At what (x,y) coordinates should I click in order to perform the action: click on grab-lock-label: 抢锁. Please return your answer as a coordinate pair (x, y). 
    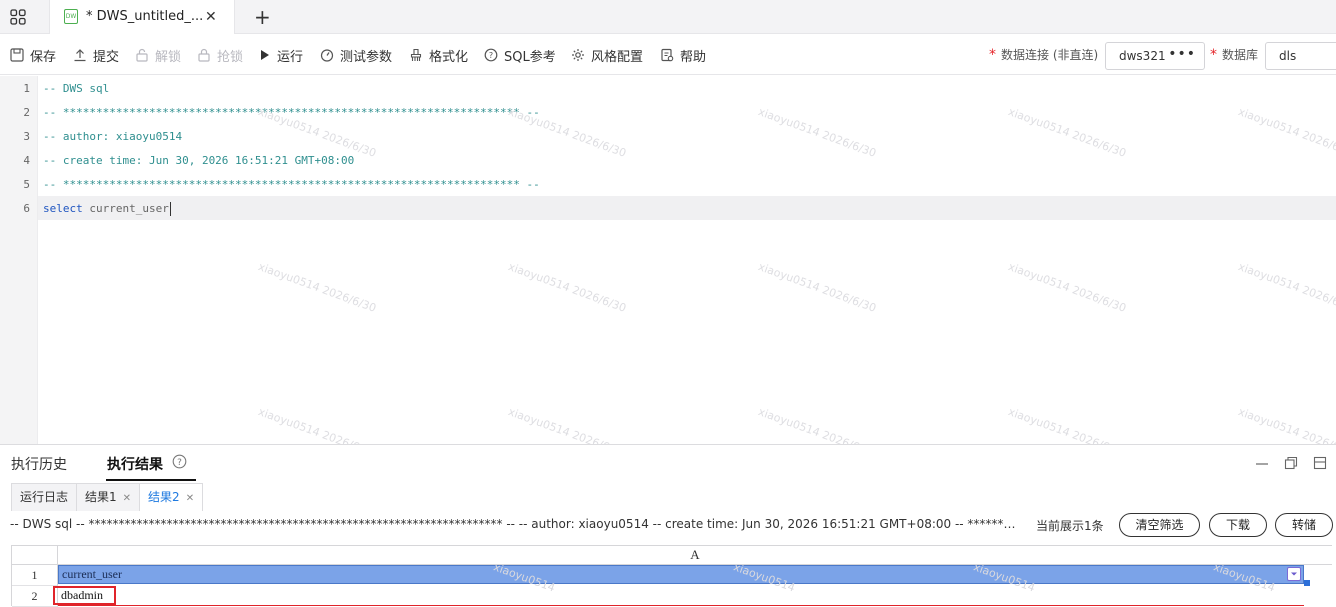
    Looking at the image, I should click on (230, 57).